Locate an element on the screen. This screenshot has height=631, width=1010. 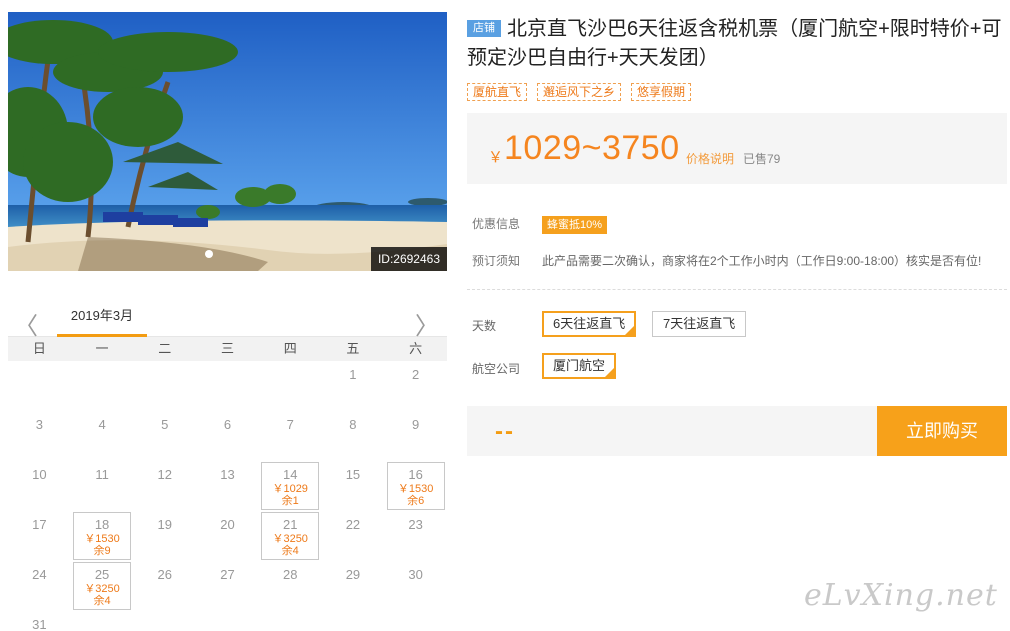
notice-label: 预订须知 is located at coordinates (496, 261).